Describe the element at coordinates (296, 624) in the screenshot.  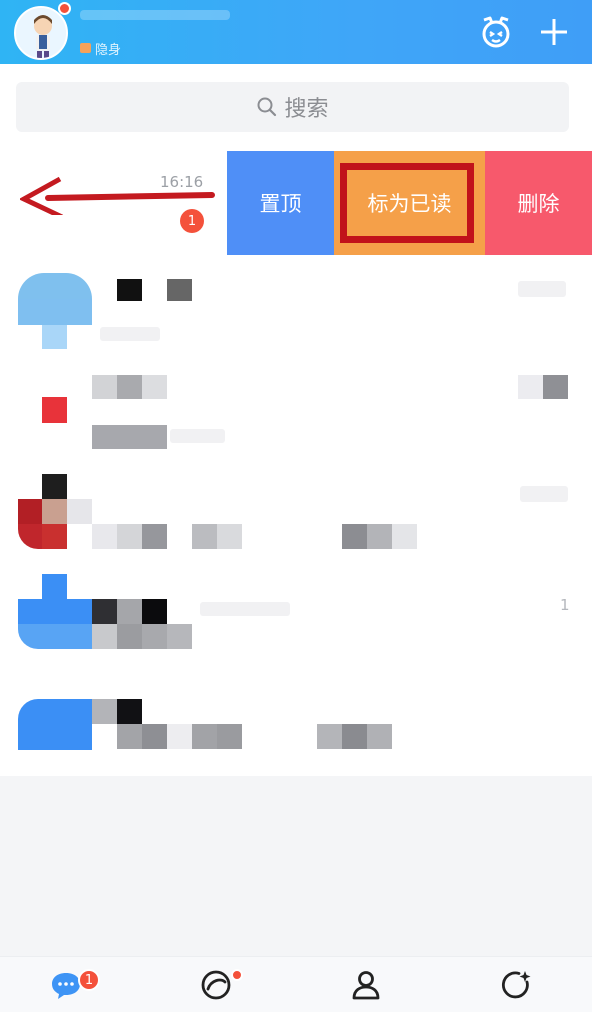
I see `conversation-row: 1` at that location.